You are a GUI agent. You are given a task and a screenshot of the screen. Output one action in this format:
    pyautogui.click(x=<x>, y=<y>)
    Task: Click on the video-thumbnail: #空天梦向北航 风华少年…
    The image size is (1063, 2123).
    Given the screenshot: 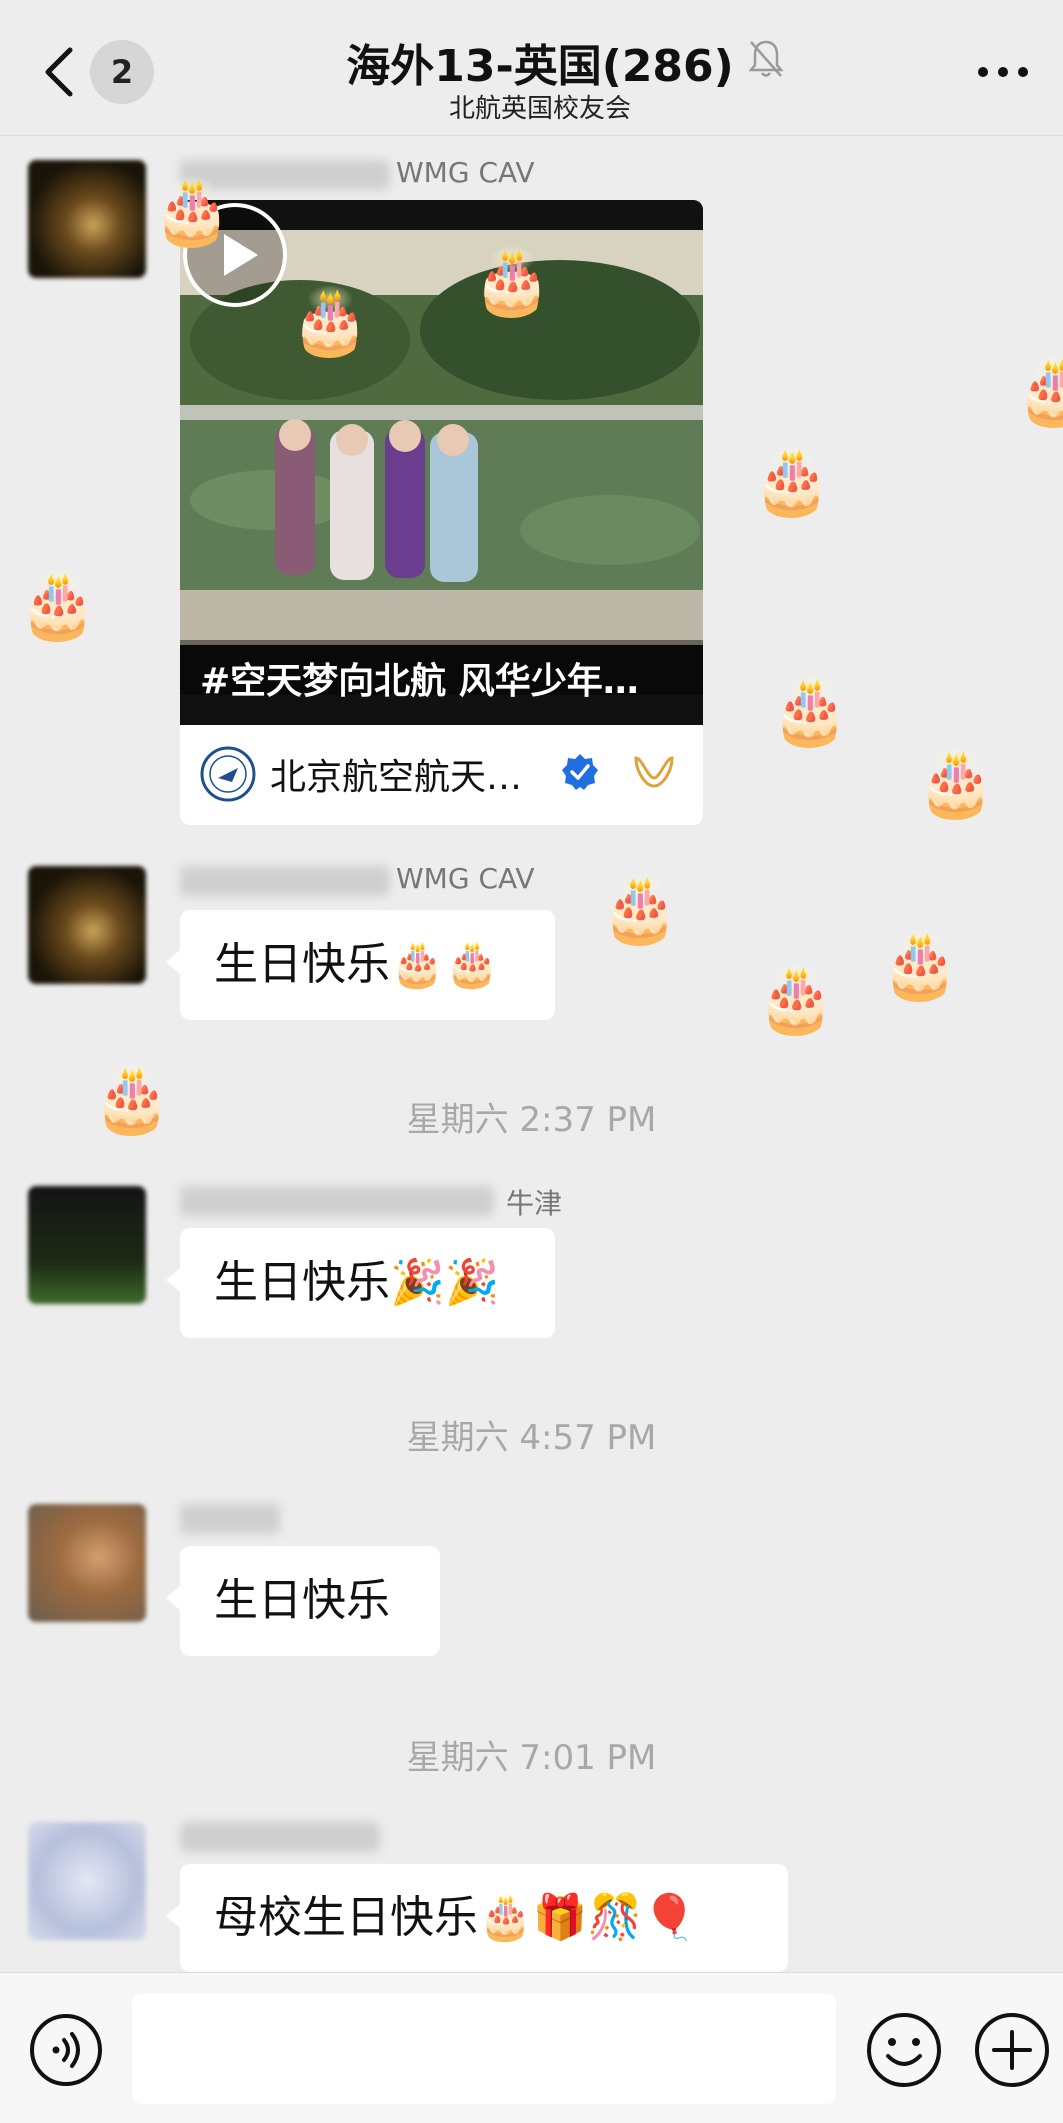 What is the action you would take?
    pyautogui.click(x=441, y=462)
    